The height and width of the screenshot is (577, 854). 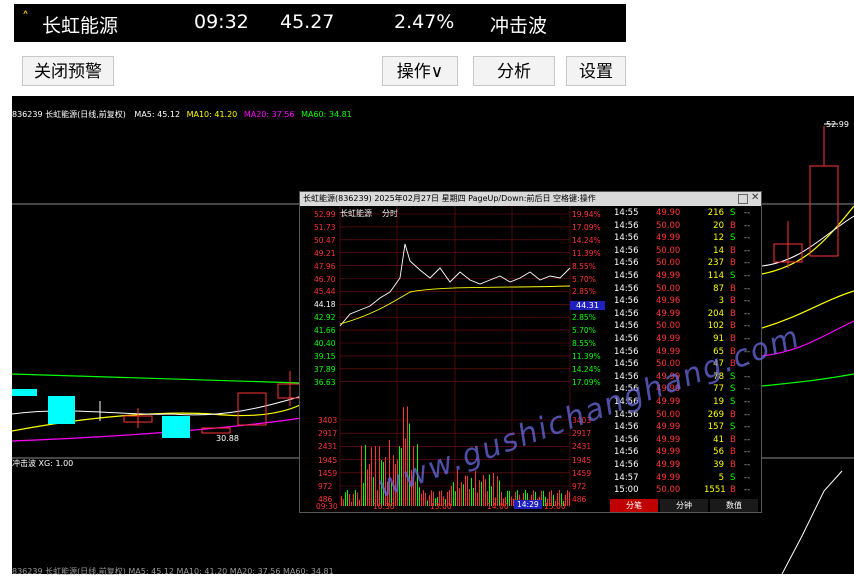 What do you see at coordinates (325, 240) in the screenshot?
I see `price-axis-label: 50.47` at bounding box center [325, 240].